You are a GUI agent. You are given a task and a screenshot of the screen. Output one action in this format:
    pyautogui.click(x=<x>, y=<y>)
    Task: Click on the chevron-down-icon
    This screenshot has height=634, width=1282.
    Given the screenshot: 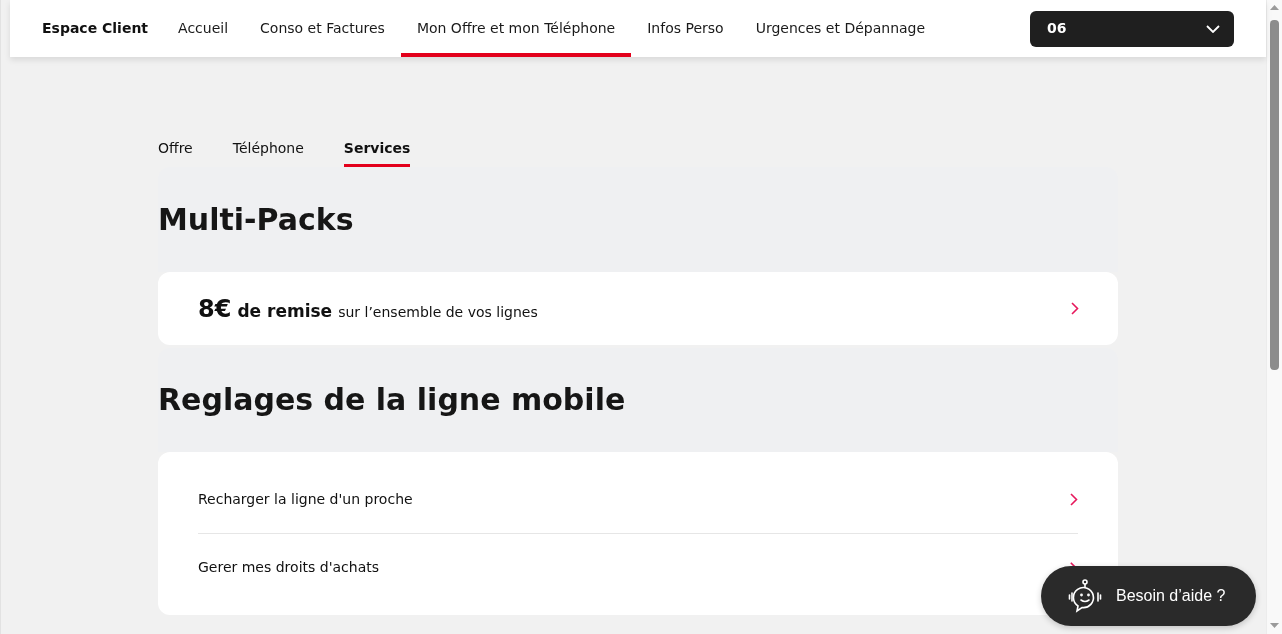 What is the action you would take?
    pyautogui.click(x=1213, y=28)
    